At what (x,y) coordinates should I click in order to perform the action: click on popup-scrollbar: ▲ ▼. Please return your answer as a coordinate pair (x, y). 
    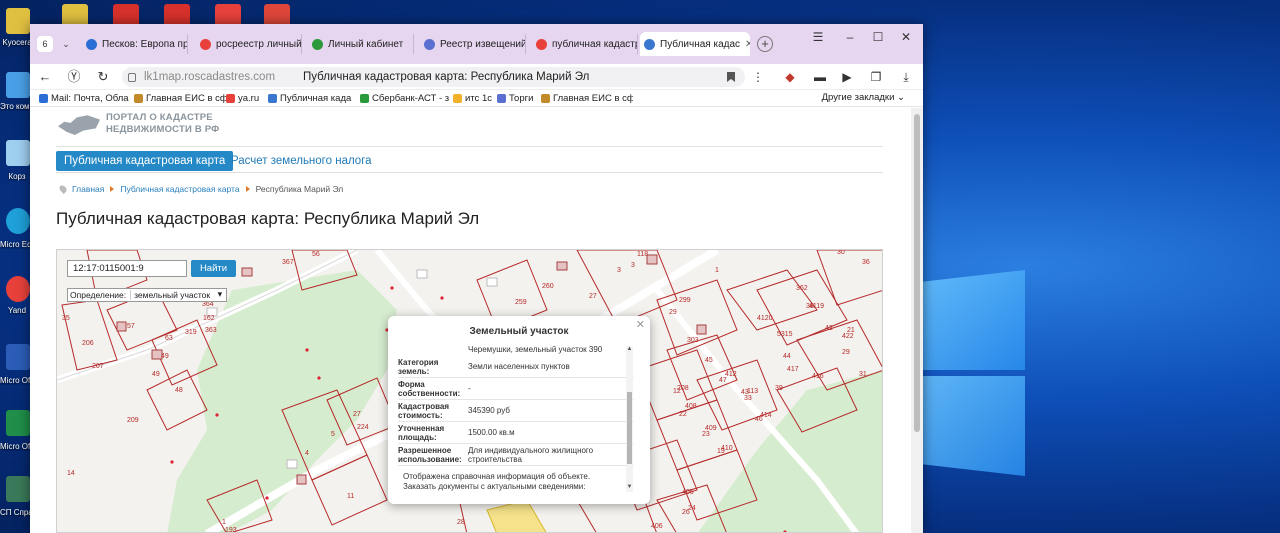
    Looking at the image, I should click on (629, 419).